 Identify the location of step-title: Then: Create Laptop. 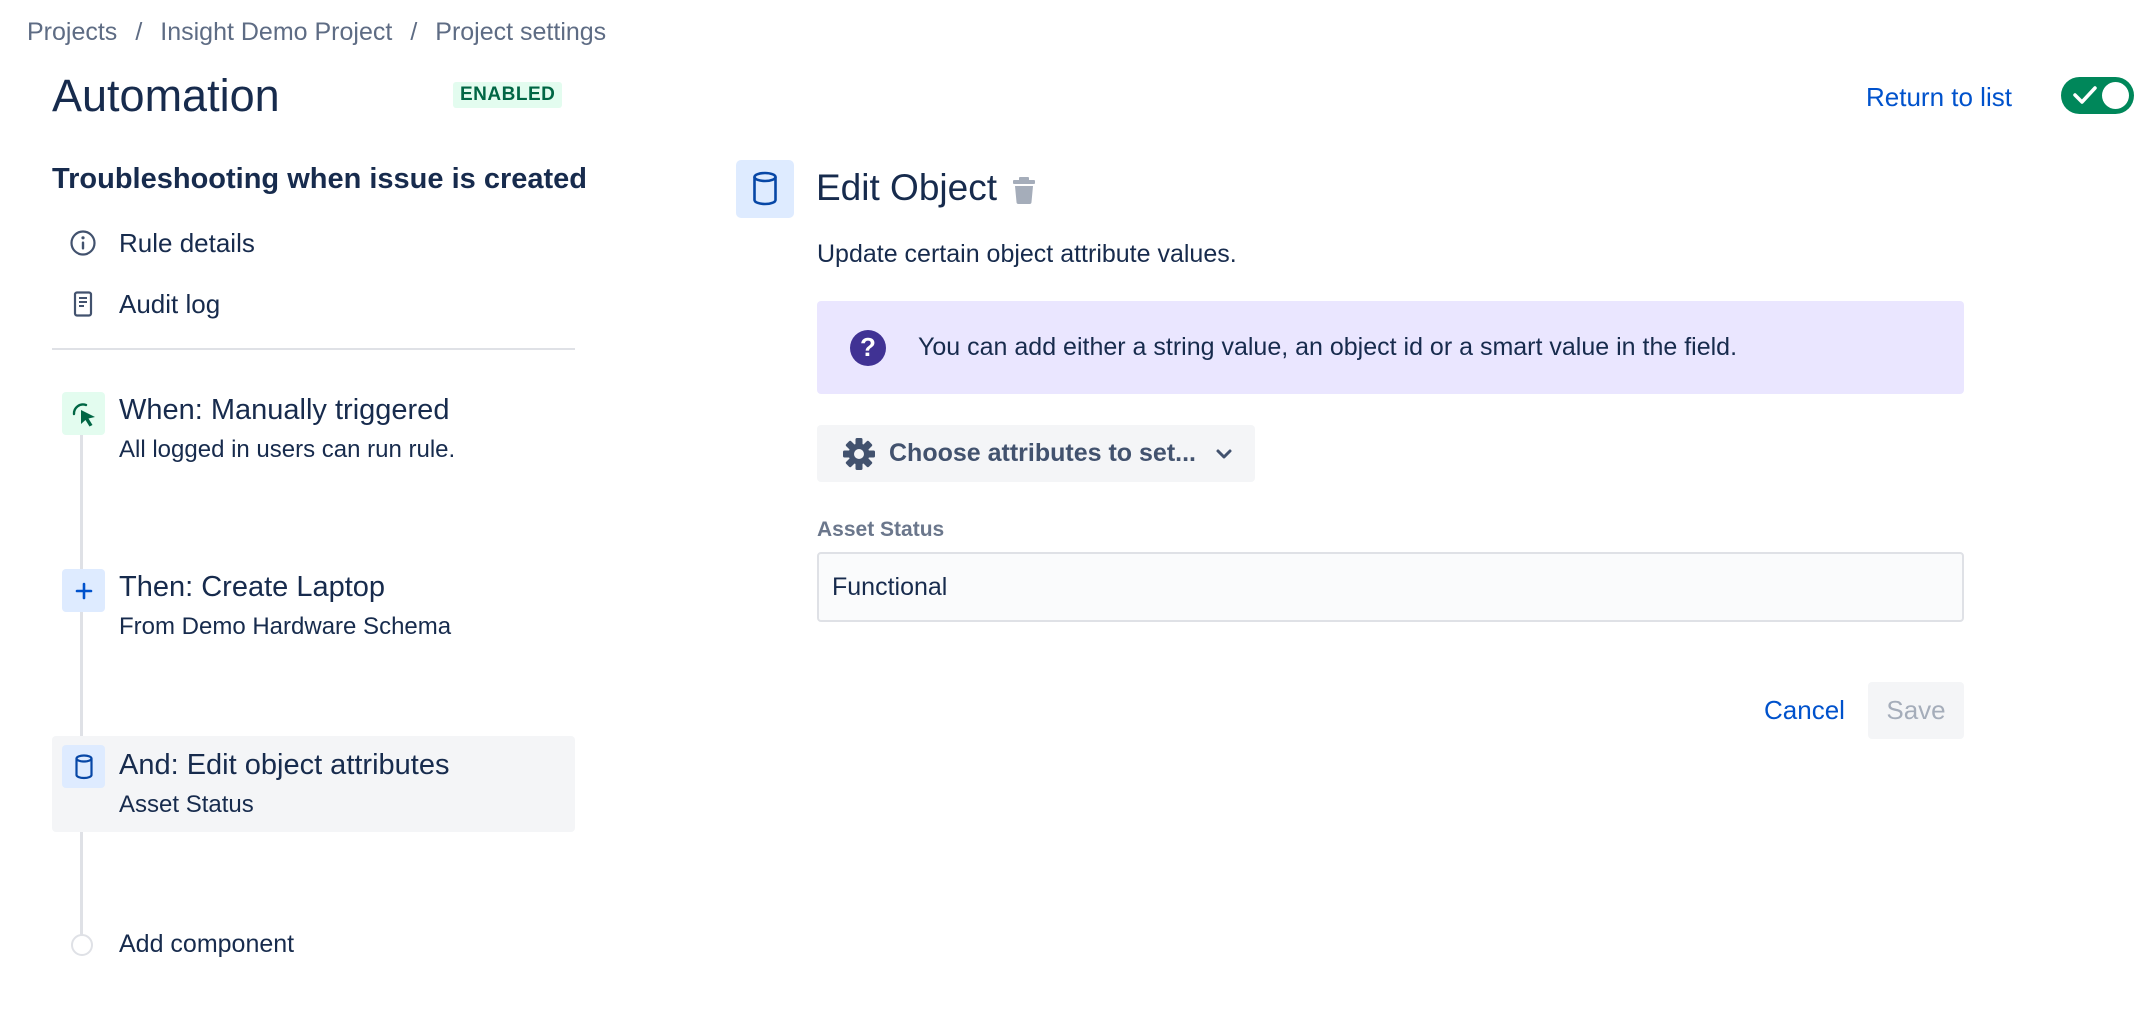
(252, 587).